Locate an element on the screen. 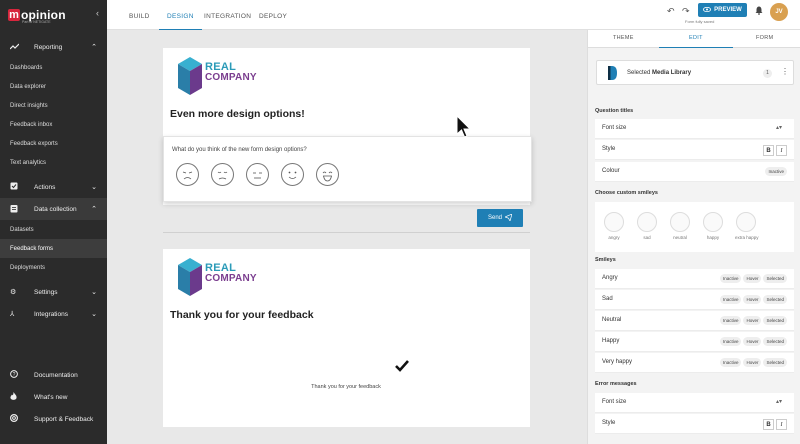 This screenshot has width=800, height=444. font-size-label: Font size is located at coordinates (614, 128).